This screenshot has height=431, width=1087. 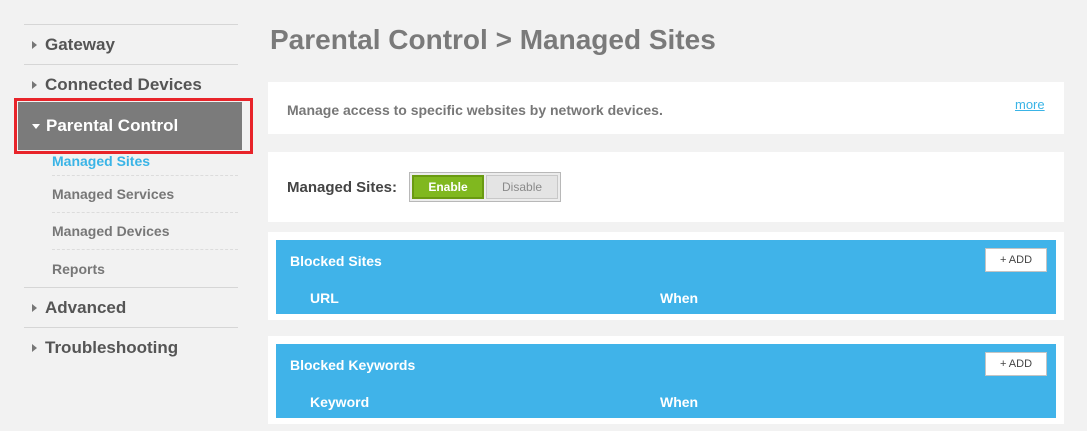 I want to click on sidebar-active-section: Parental Control, so click(x=133, y=127).